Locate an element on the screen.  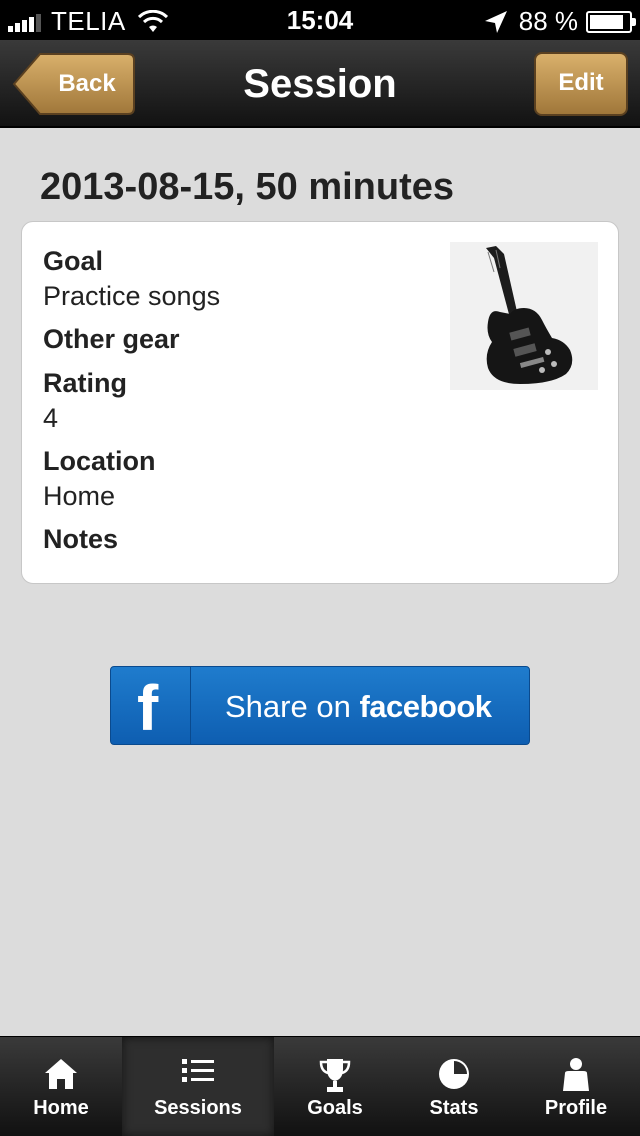
goal-value: Practice songs is located at coordinates (132, 296).